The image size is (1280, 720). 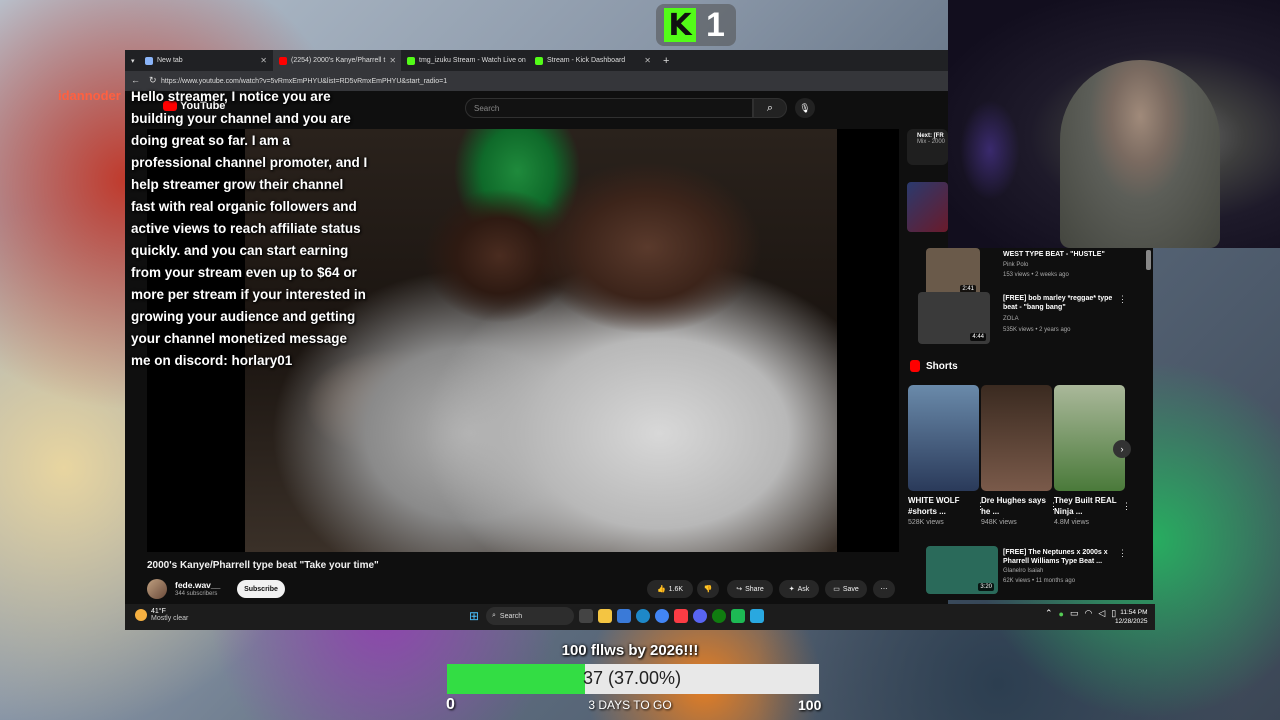 I want to click on more-actions-button: ⋯, so click(x=884, y=589).